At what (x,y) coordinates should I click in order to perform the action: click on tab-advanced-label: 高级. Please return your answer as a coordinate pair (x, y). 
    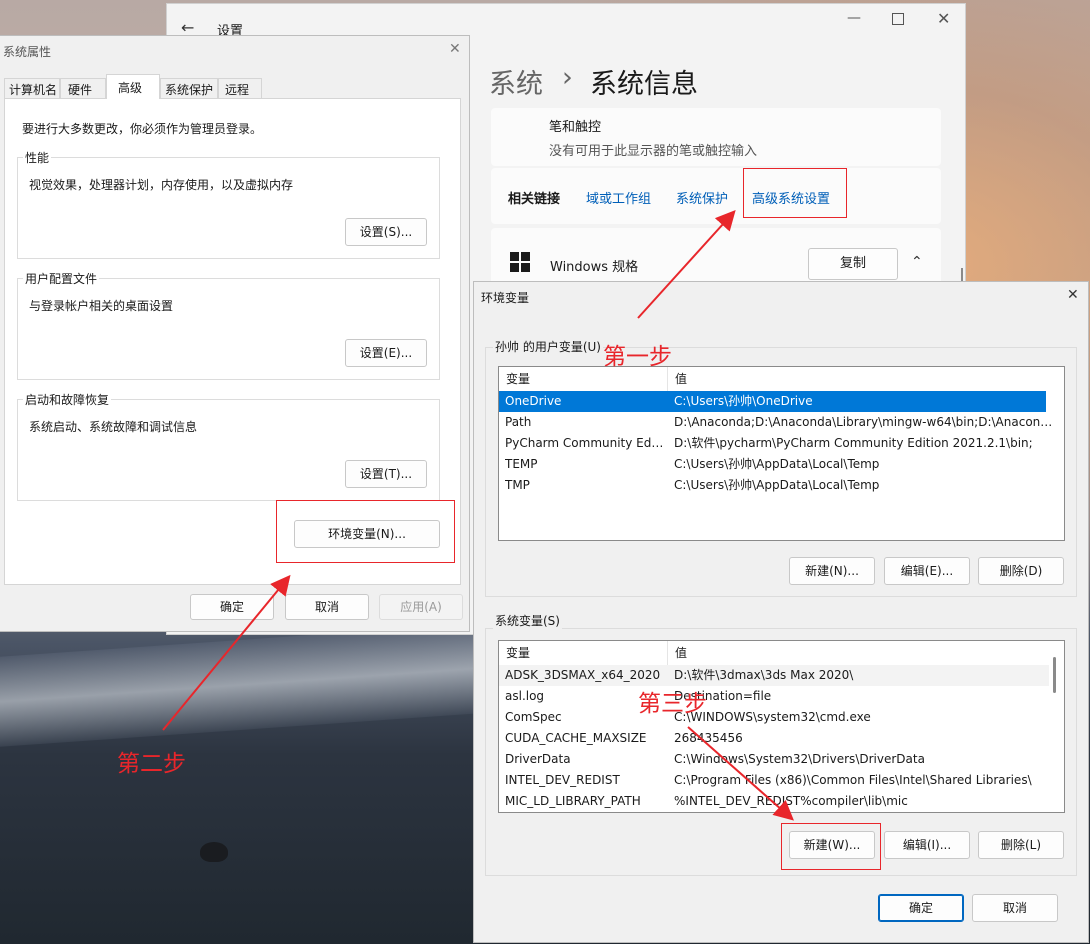
    Looking at the image, I should click on (130, 88).